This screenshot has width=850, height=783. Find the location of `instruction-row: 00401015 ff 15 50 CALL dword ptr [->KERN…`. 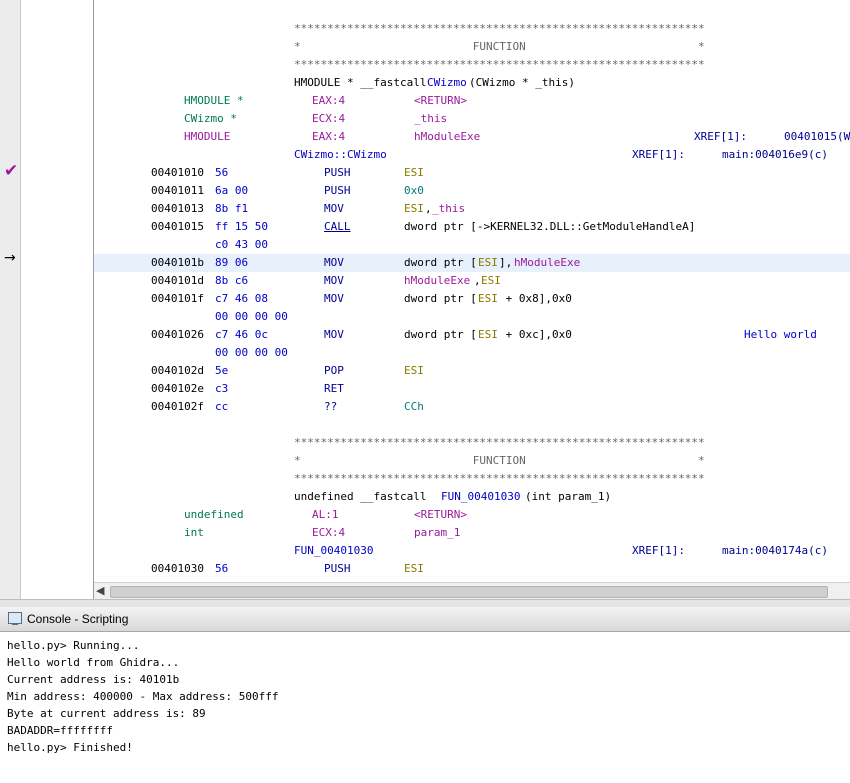

instruction-row: 00401015 ff 15 50 CALL dword ptr [->KERN… is located at coordinates (472, 227).